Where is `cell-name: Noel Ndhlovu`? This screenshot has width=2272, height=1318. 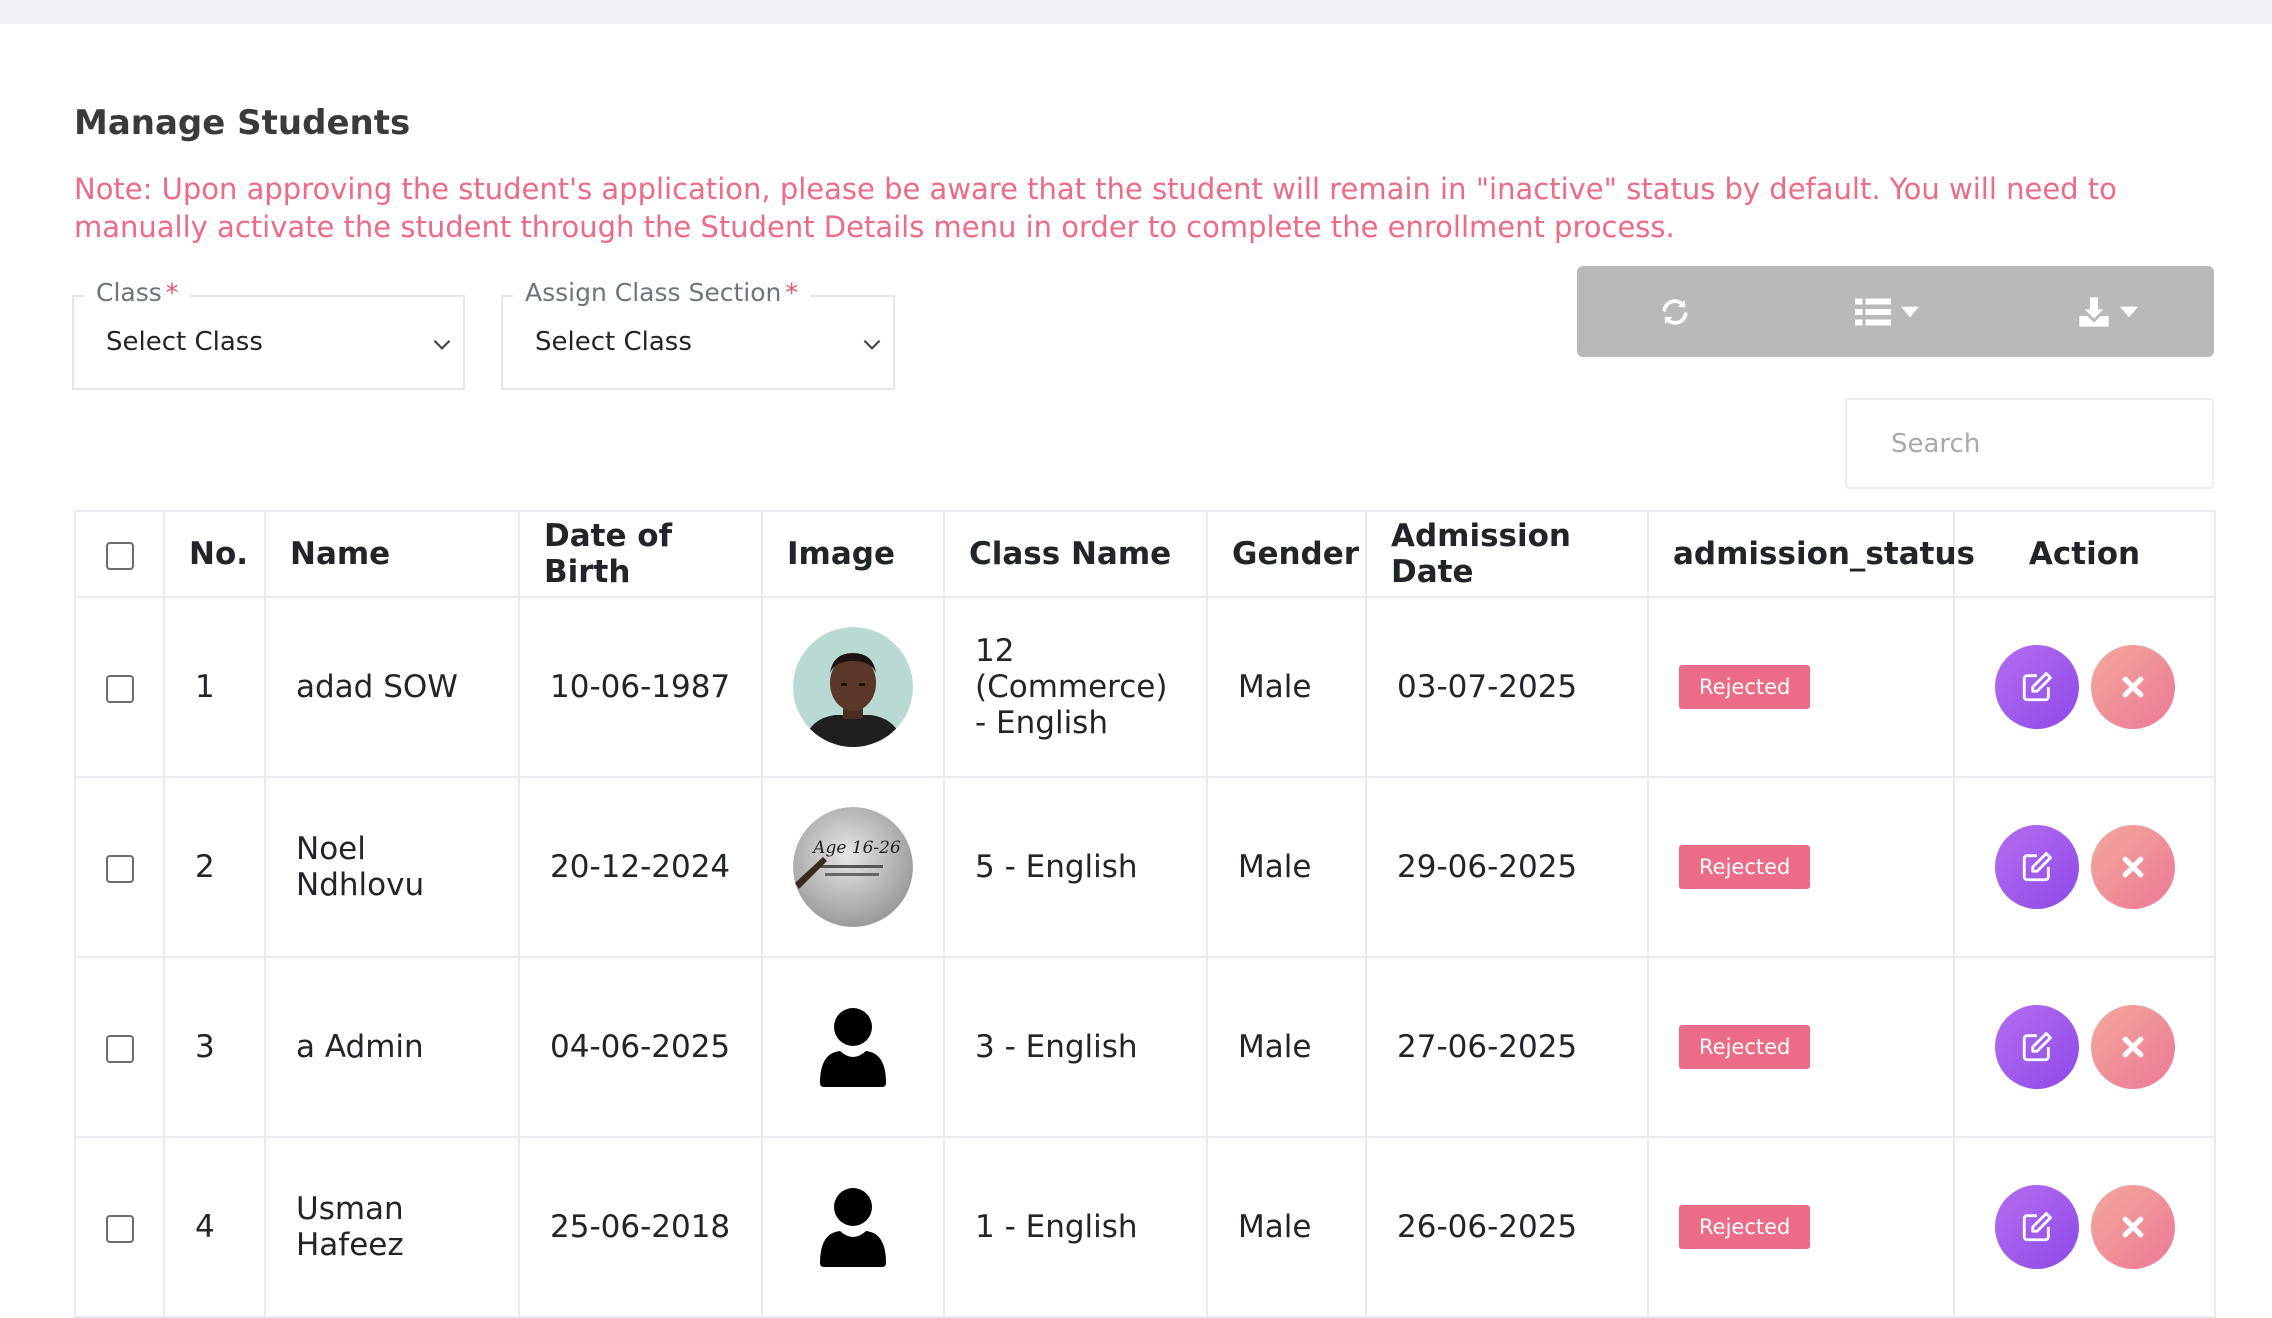 cell-name: Noel Ndhlovu is located at coordinates (392, 867).